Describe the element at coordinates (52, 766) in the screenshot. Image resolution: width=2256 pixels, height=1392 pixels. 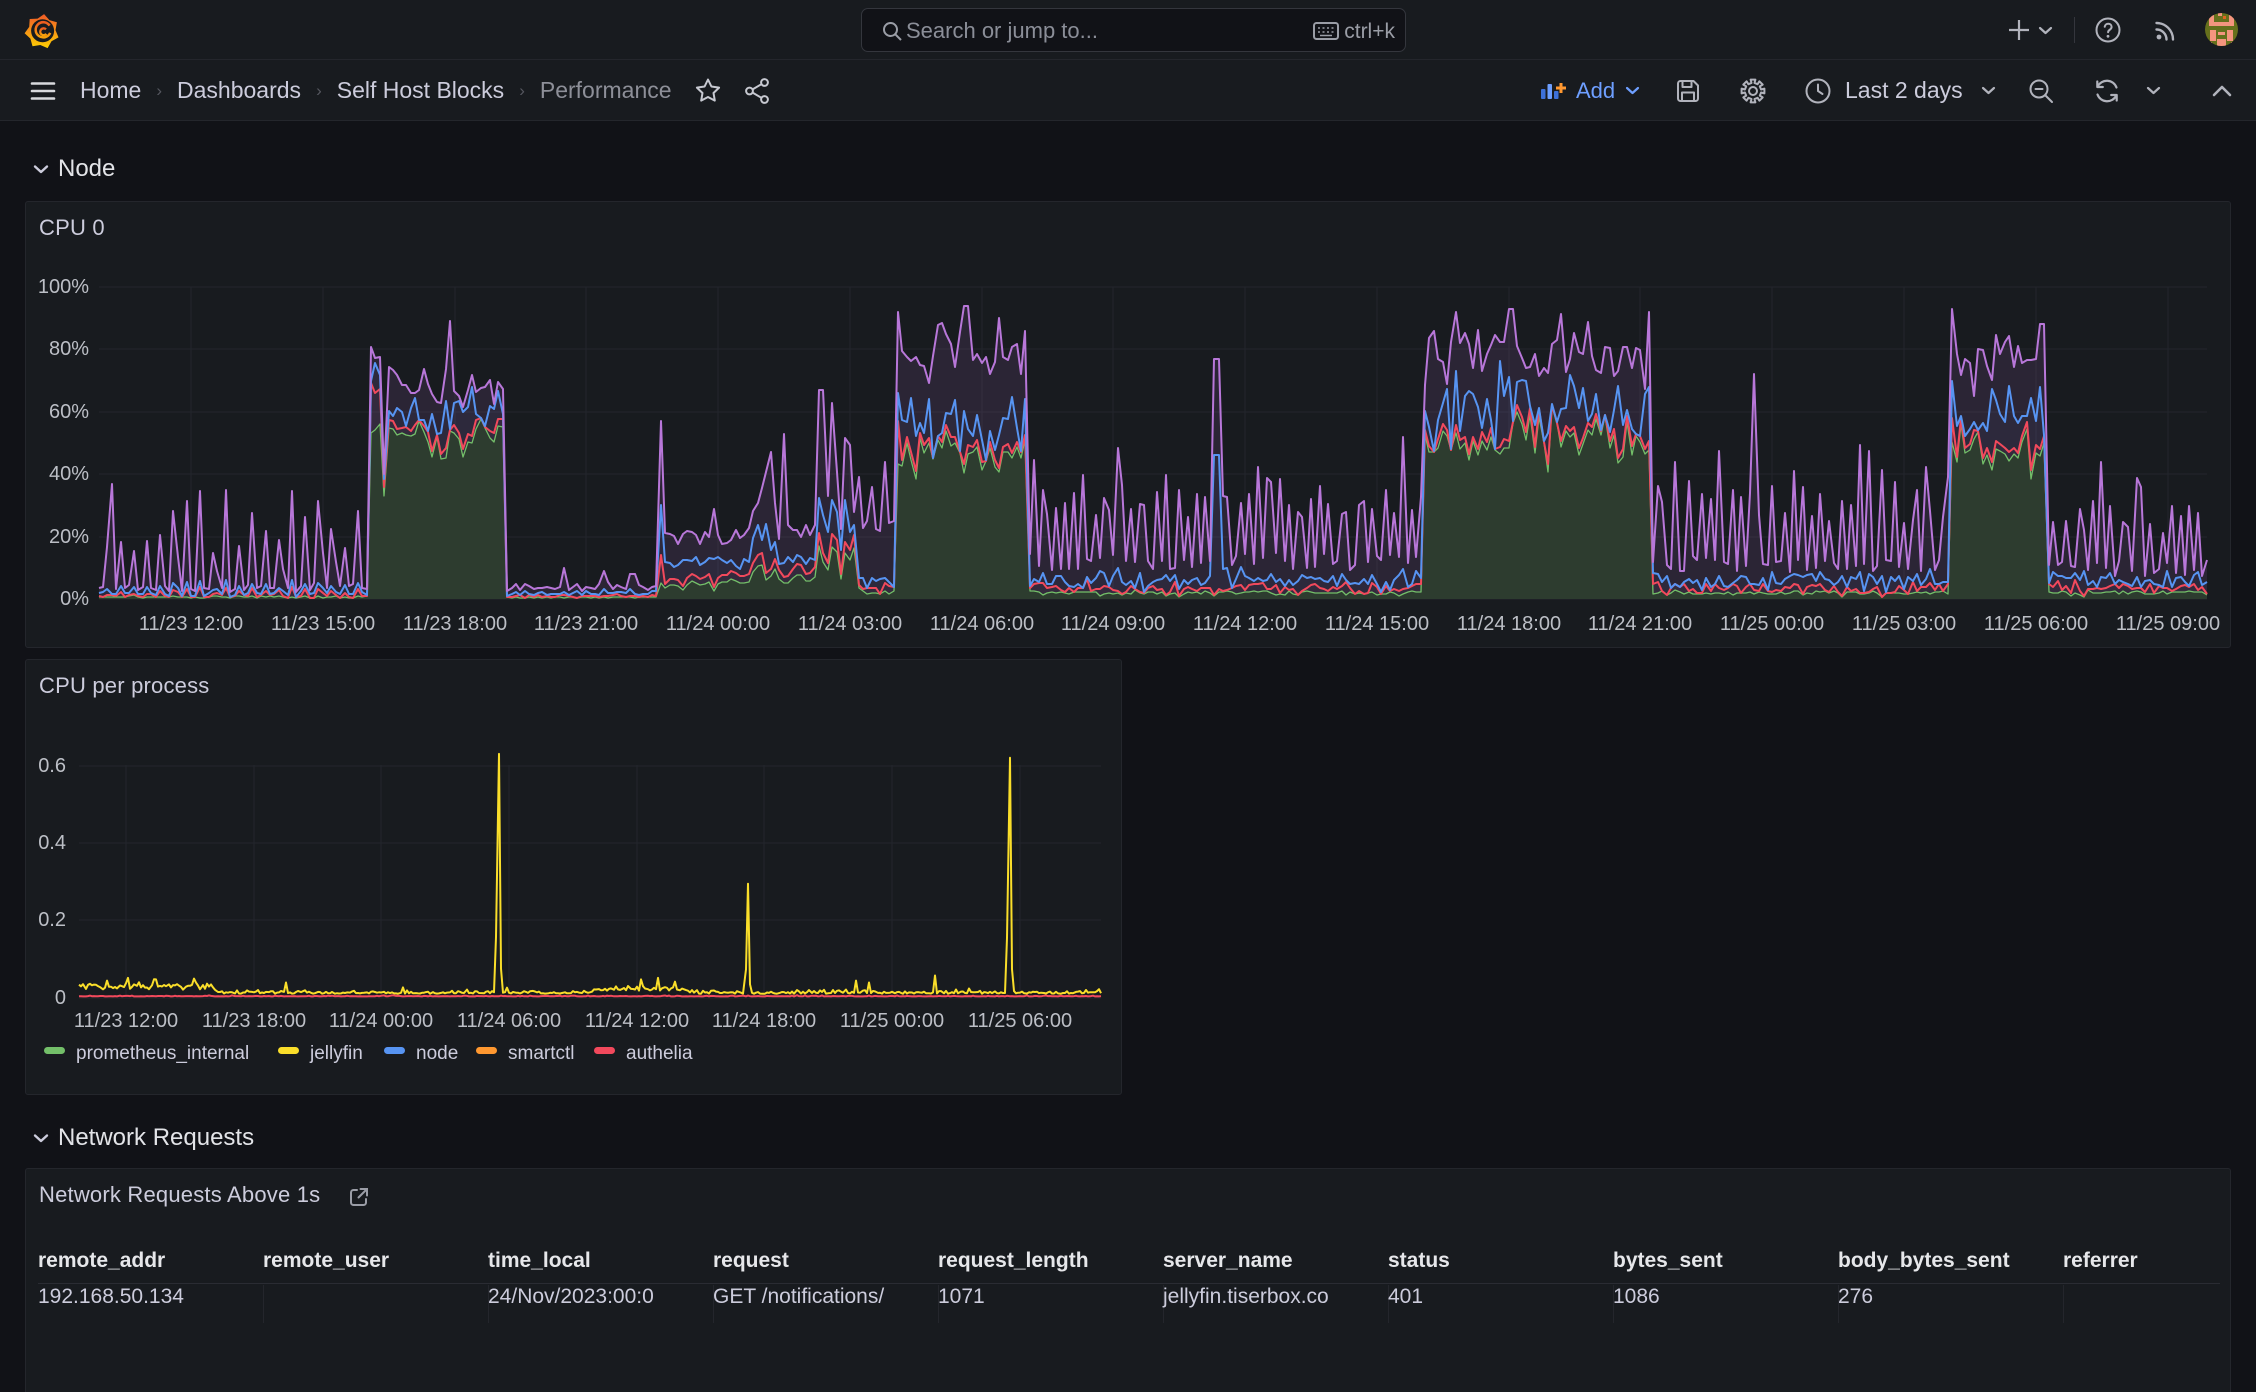
I see `svg-text: 0.6` at that location.